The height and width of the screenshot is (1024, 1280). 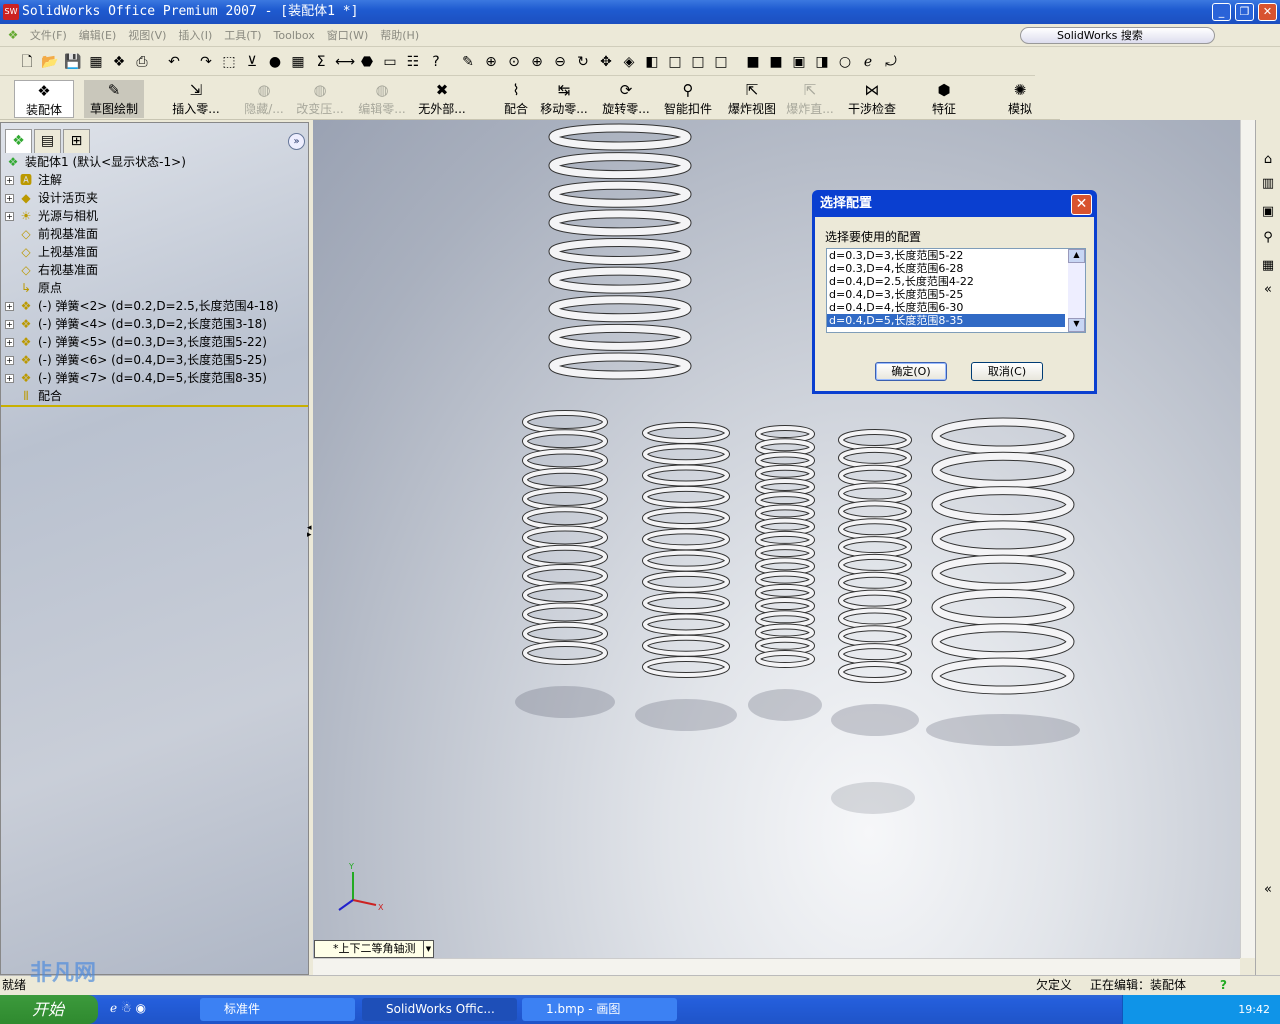 What do you see at coordinates (296, 141) in the screenshot?
I see `expand-panel-icon: »` at bounding box center [296, 141].